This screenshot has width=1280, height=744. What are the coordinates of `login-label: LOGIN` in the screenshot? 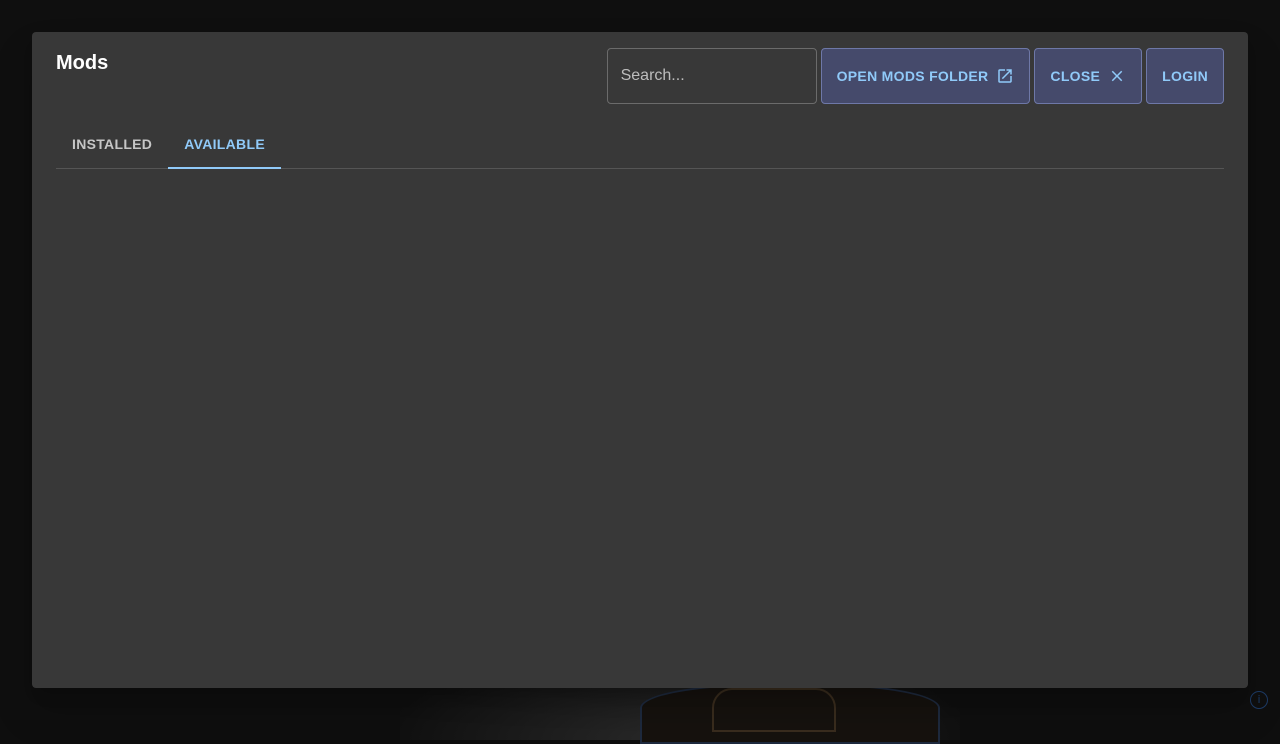 It's located at (1185, 76).